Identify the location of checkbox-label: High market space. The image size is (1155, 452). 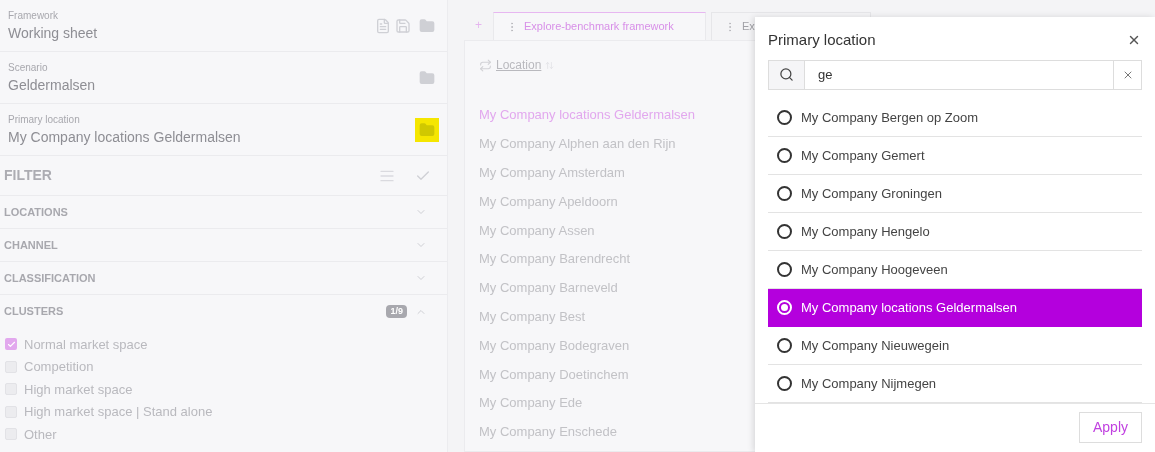
(78, 389).